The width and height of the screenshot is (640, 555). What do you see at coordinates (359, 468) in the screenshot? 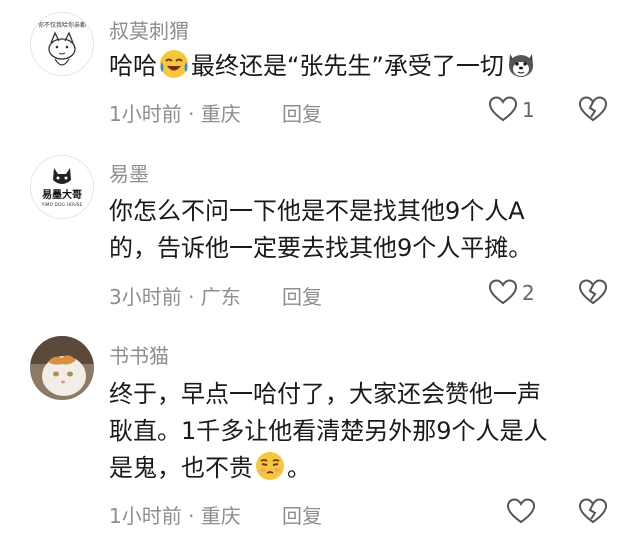
I see `comment-text-line: 是鬼，也不贵 。` at bounding box center [359, 468].